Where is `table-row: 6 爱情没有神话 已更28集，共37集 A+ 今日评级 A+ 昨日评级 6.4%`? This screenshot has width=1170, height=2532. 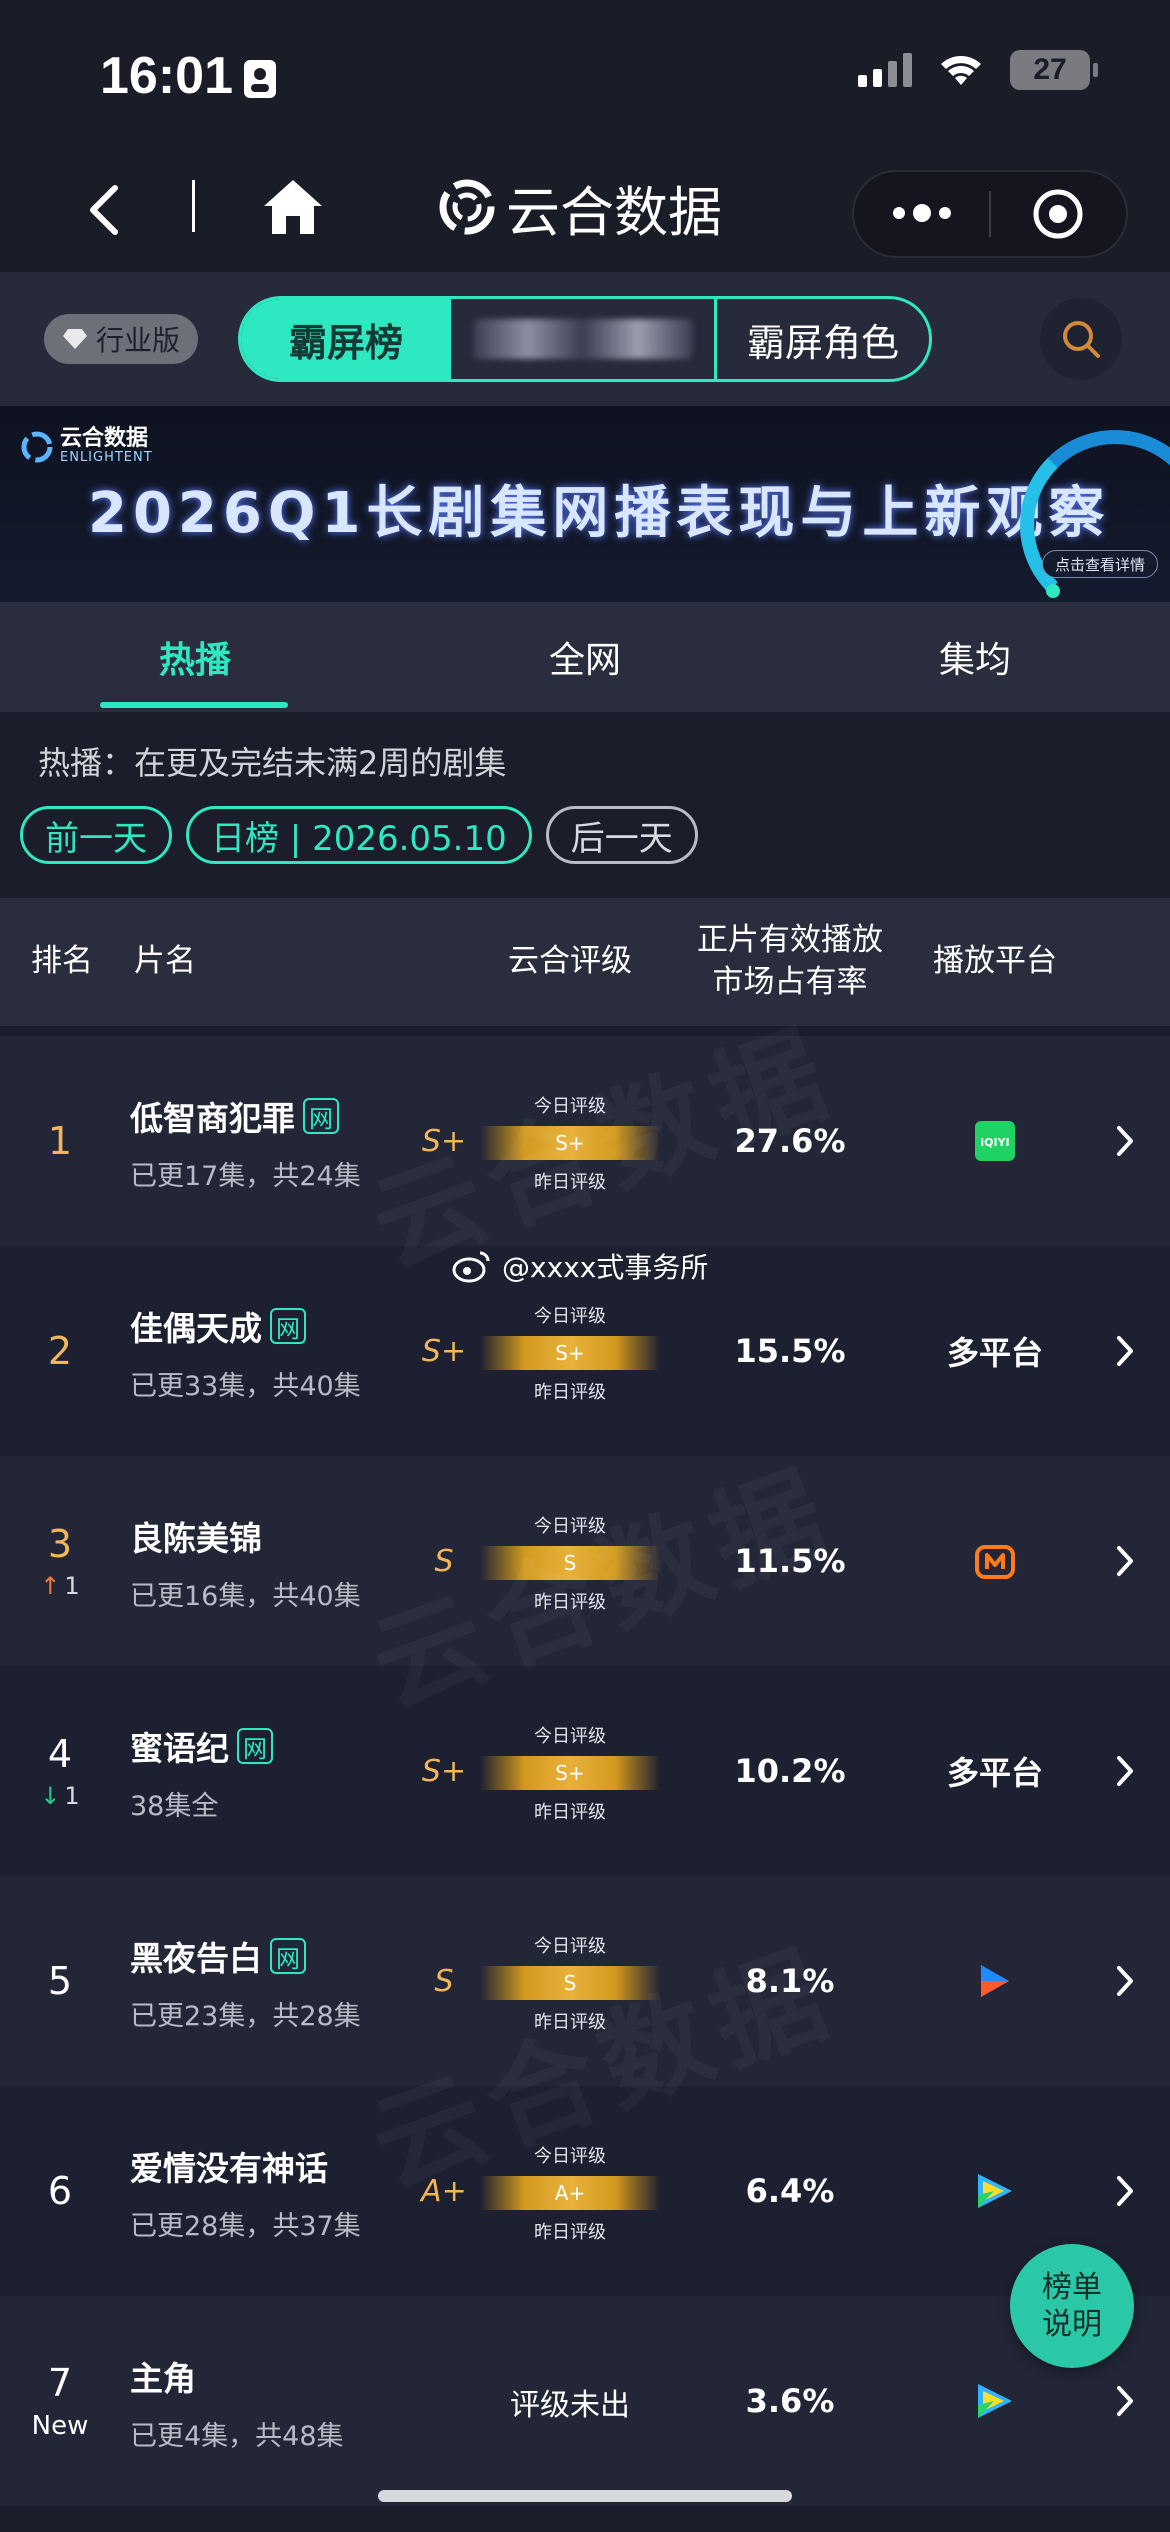 table-row: 6 爱情没有神话 已更28集，共37集 A+ 今日评级 A+ 昨日评级 6.4% is located at coordinates (585, 2191).